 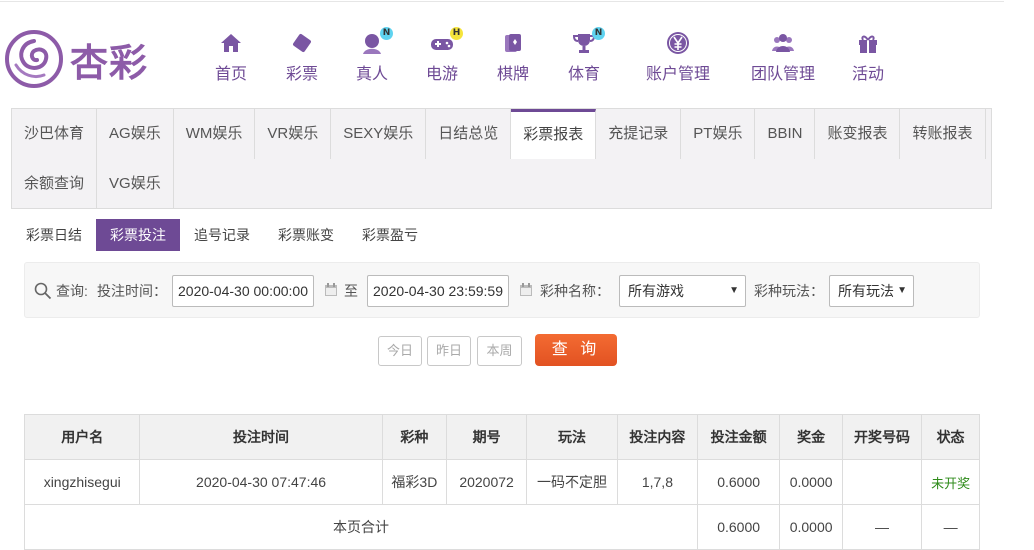 What do you see at coordinates (882, 437) in the screenshot?
I see `col-header-draw-number: 开奖号码` at bounding box center [882, 437].